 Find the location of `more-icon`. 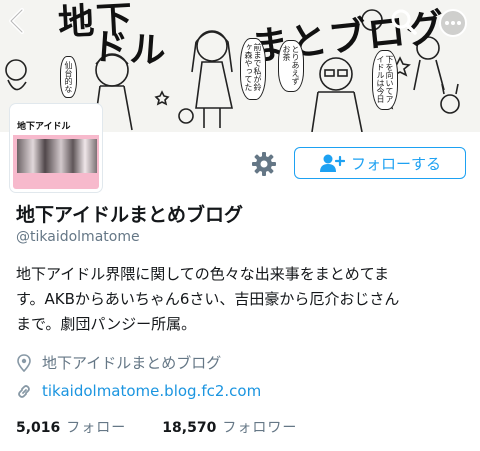

more-icon is located at coordinates (453, 23).